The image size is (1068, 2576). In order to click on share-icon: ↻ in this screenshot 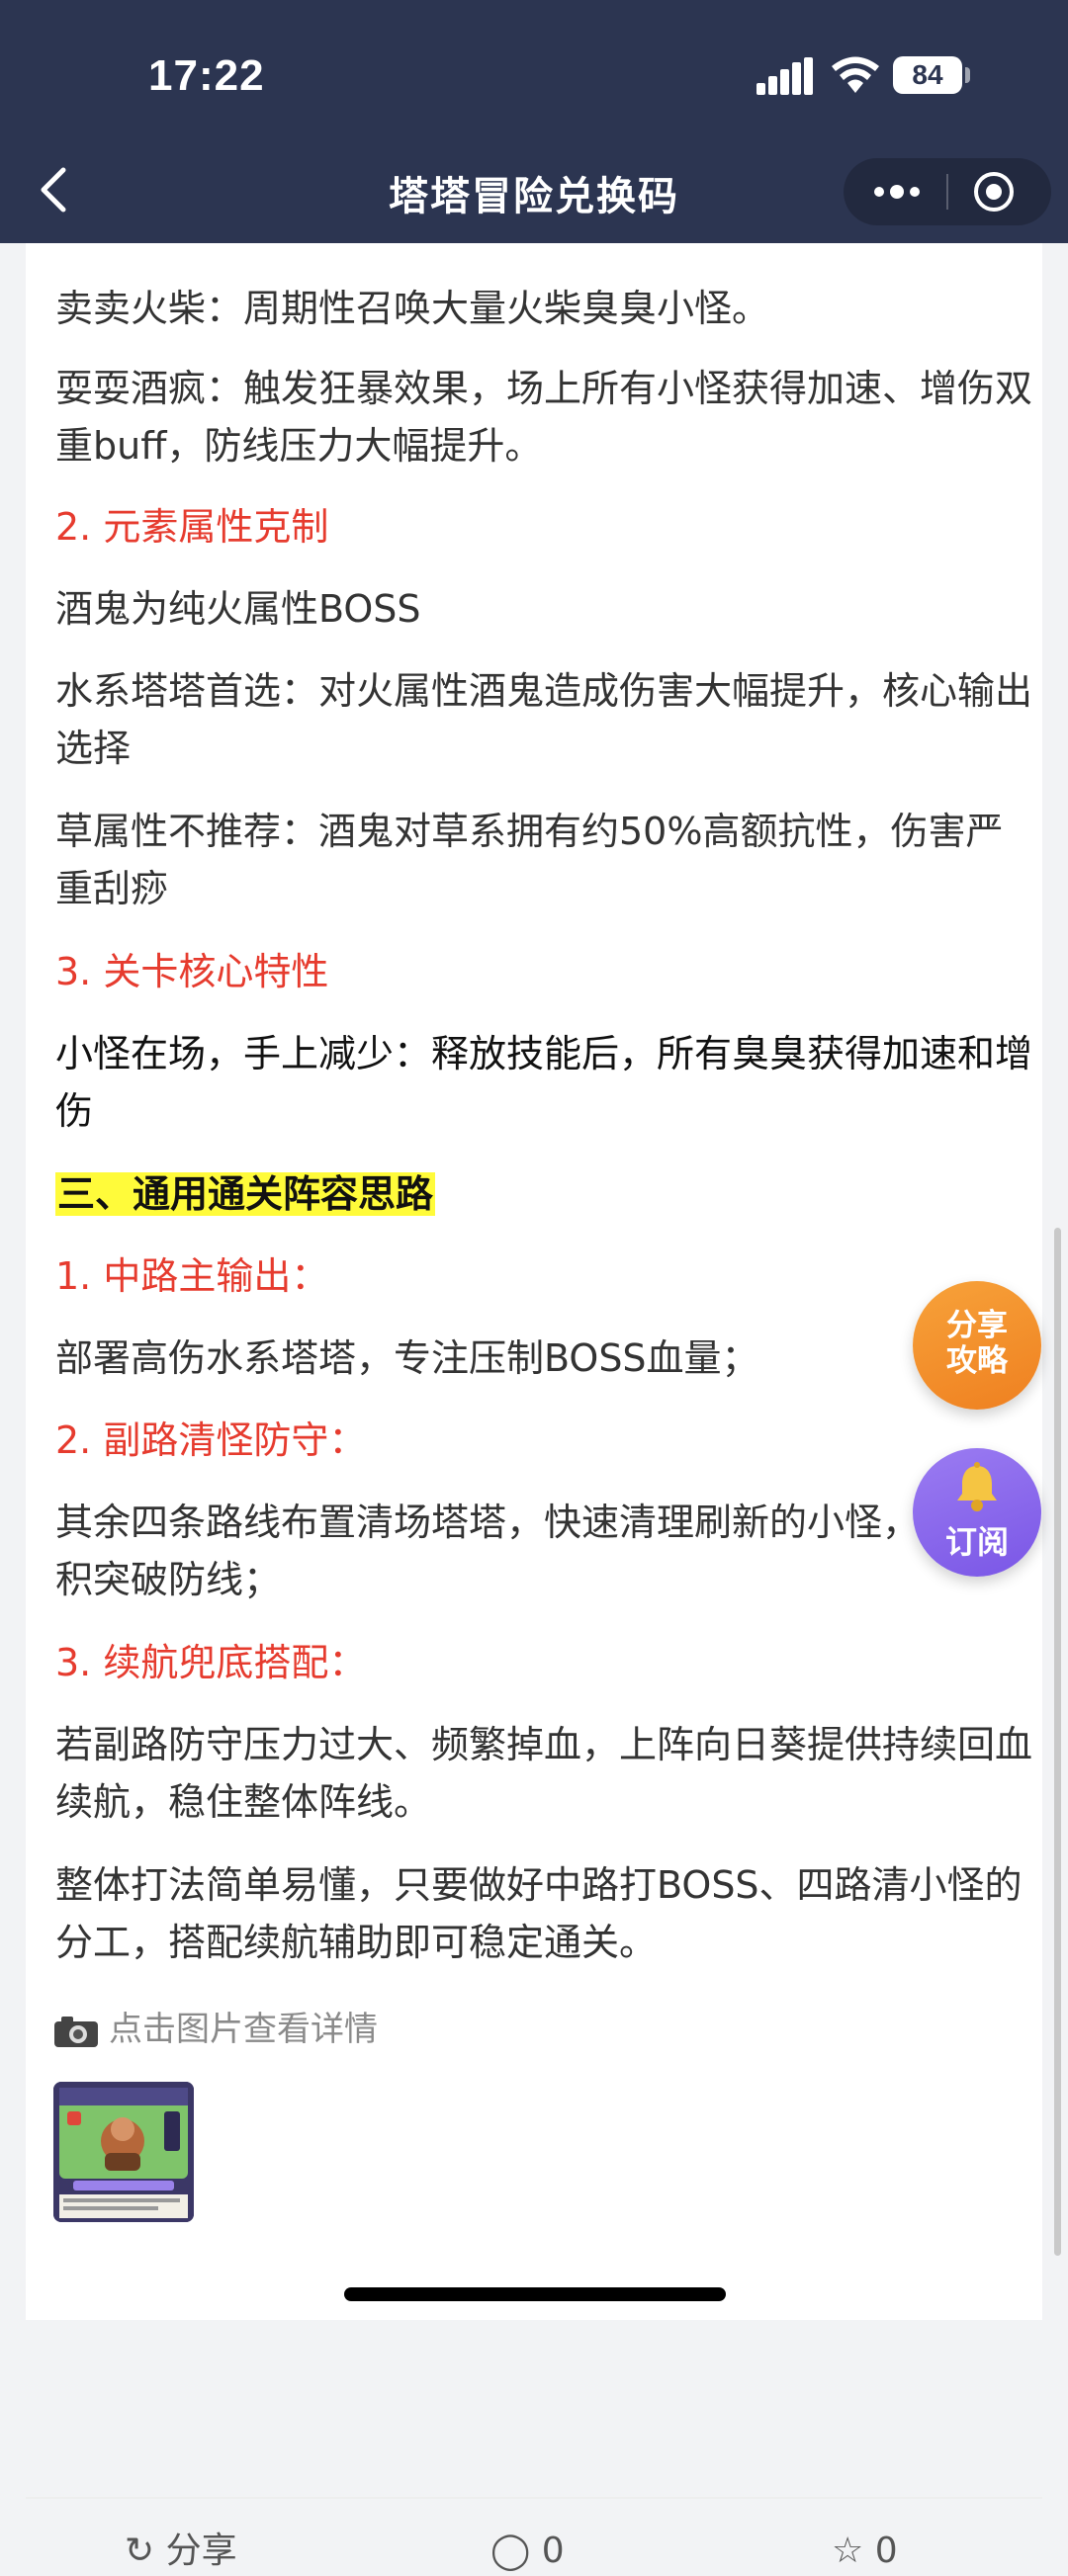, I will do `click(140, 2551)`.